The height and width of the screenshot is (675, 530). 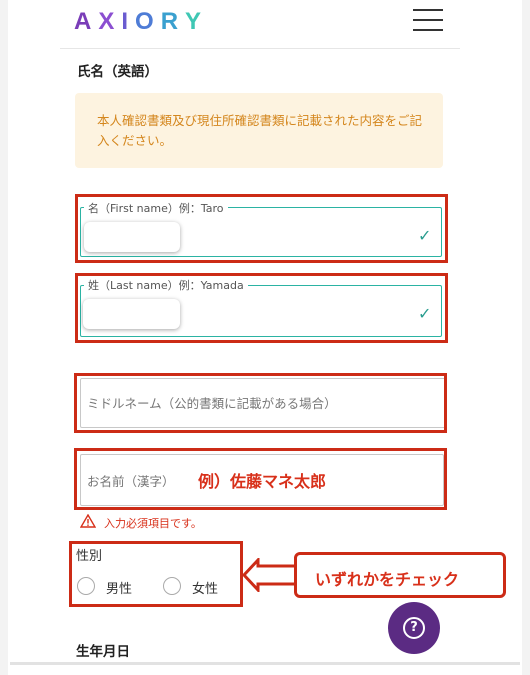 I want to click on info-notice: 本人確認書類及び現住所確認書類に記載された内容をご記入ください。, so click(x=259, y=130).